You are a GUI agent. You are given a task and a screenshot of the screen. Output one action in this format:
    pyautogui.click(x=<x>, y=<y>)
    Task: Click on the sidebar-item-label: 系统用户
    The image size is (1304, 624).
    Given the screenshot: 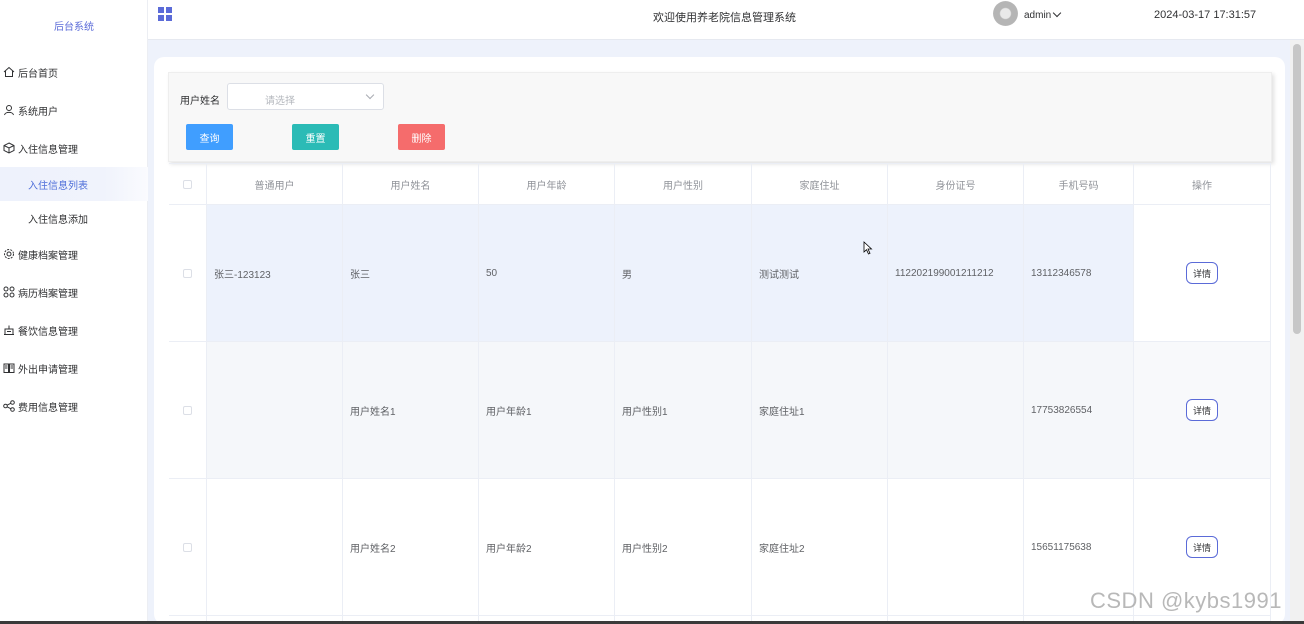 What is the action you would take?
    pyautogui.click(x=38, y=112)
    